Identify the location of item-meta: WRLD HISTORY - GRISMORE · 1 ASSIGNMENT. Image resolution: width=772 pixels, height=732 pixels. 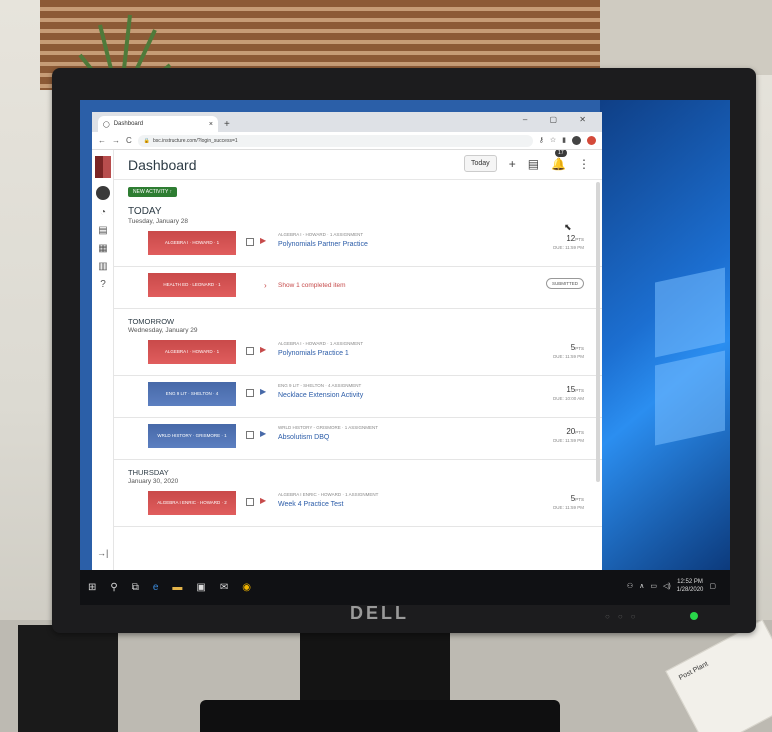
(328, 427).